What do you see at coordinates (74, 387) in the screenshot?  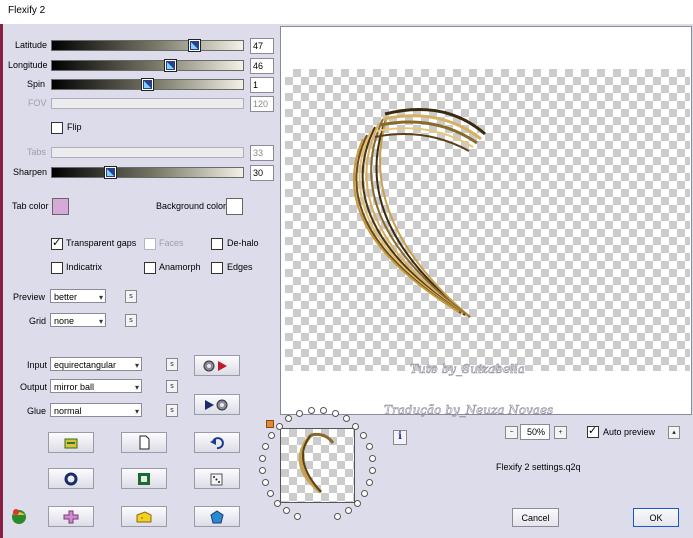 I see `output-value: mirror ball` at bounding box center [74, 387].